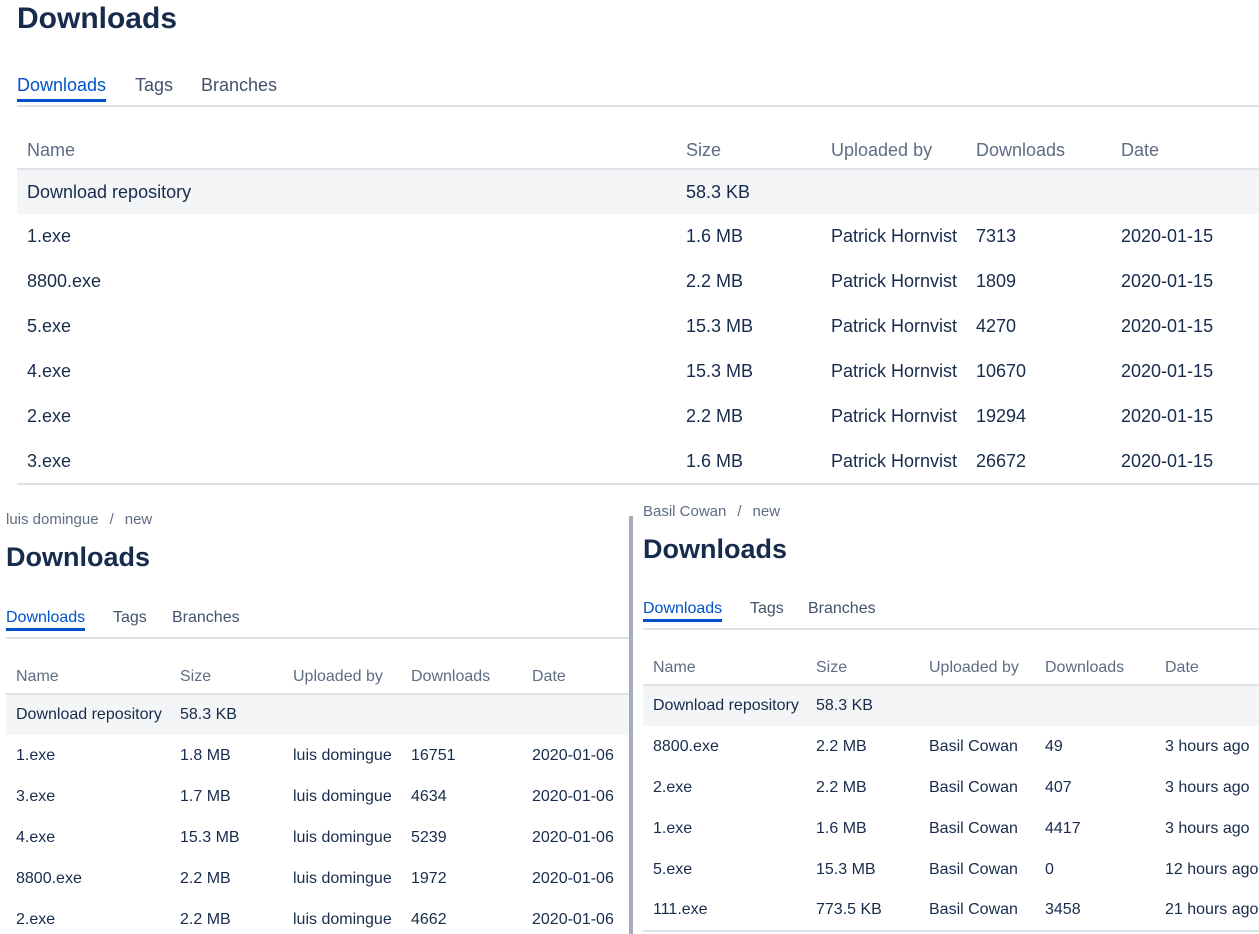 The width and height of the screenshot is (1259, 934). I want to click on download-count: 7313, so click(996, 236).